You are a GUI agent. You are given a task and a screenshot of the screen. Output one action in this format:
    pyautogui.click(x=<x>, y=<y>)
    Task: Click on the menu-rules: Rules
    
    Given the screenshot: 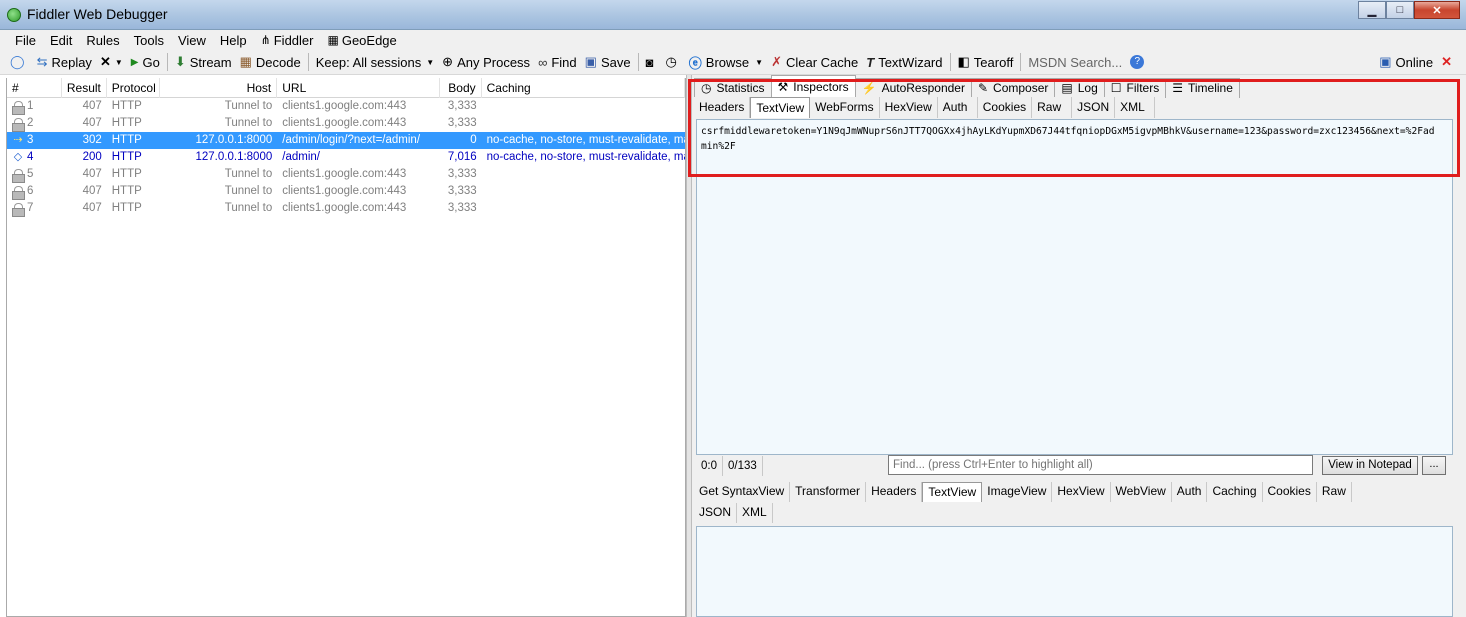 What is the action you would take?
    pyautogui.click(x=102, y=40)
    